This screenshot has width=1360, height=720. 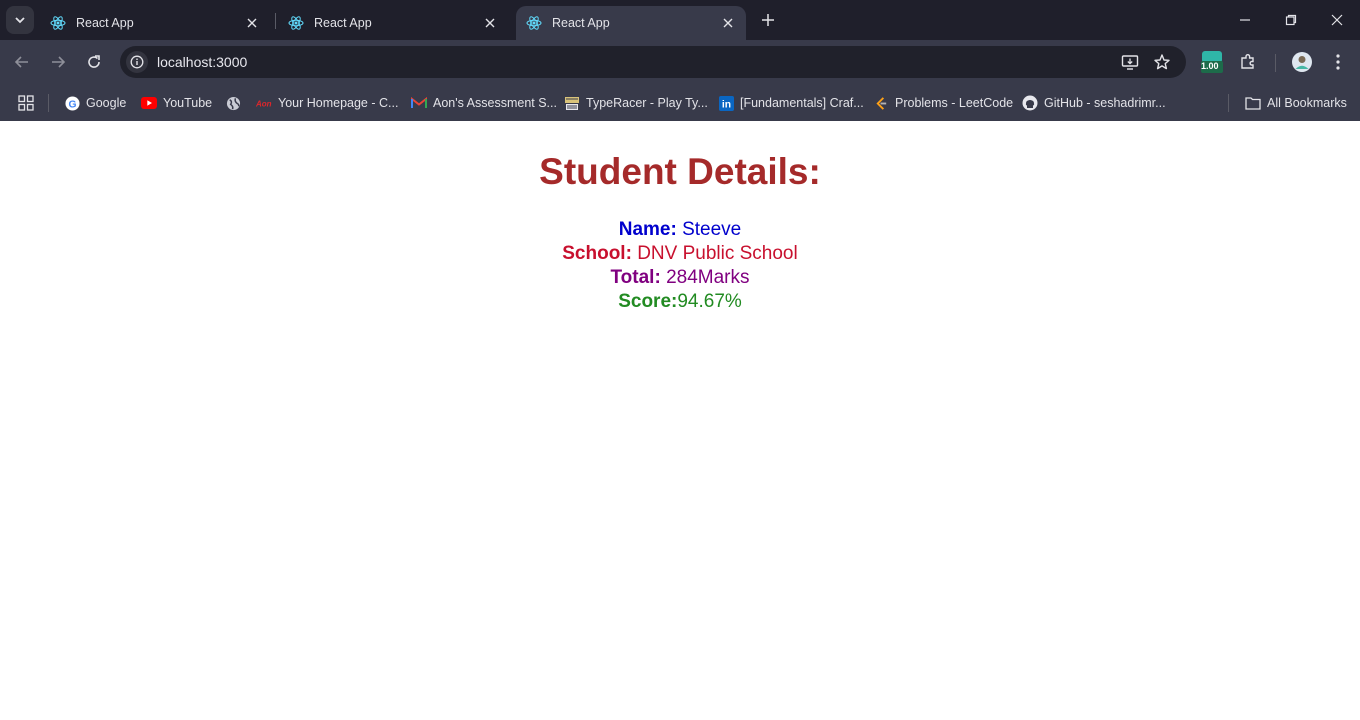 I want to click on name-value: Steeve, so click(x=712, y=229).